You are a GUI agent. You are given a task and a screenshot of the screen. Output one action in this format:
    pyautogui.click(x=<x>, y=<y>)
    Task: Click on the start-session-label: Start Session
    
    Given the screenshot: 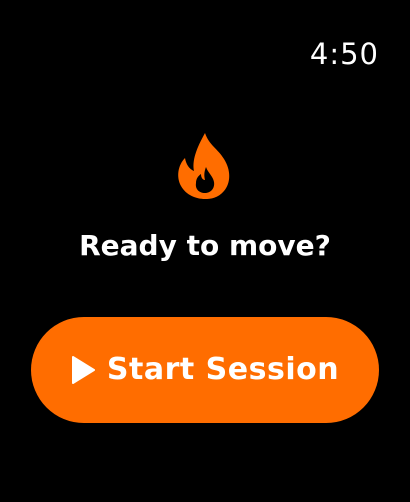 What is the action you would take?
    pyautogui.click(x=223, y=369)
    